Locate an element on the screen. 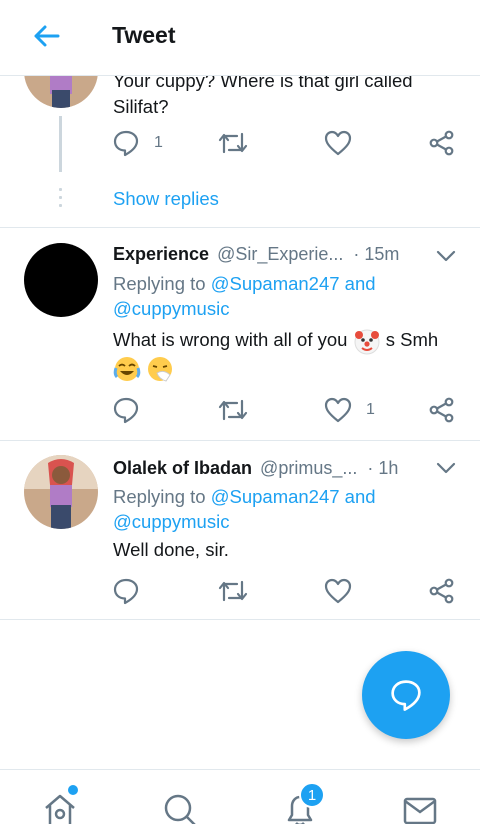 The image size is (480, 824). nav-search is located at coordinates (180, 808).